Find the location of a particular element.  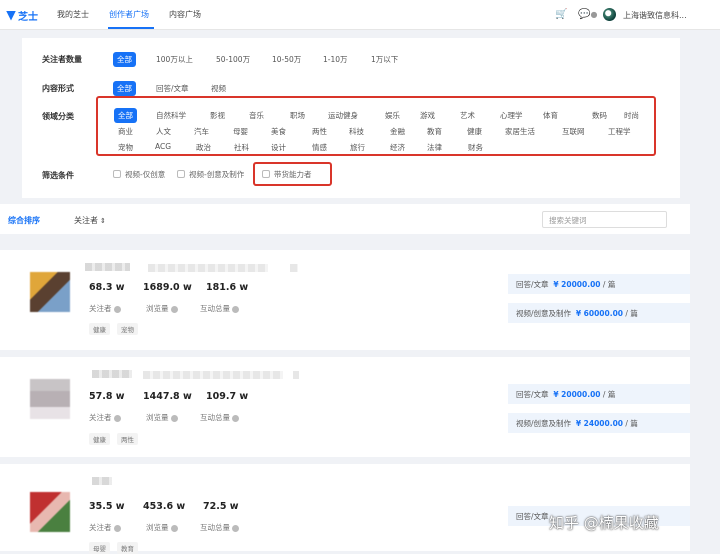

domain-option: 情感 is located at coordinates (319, 147).